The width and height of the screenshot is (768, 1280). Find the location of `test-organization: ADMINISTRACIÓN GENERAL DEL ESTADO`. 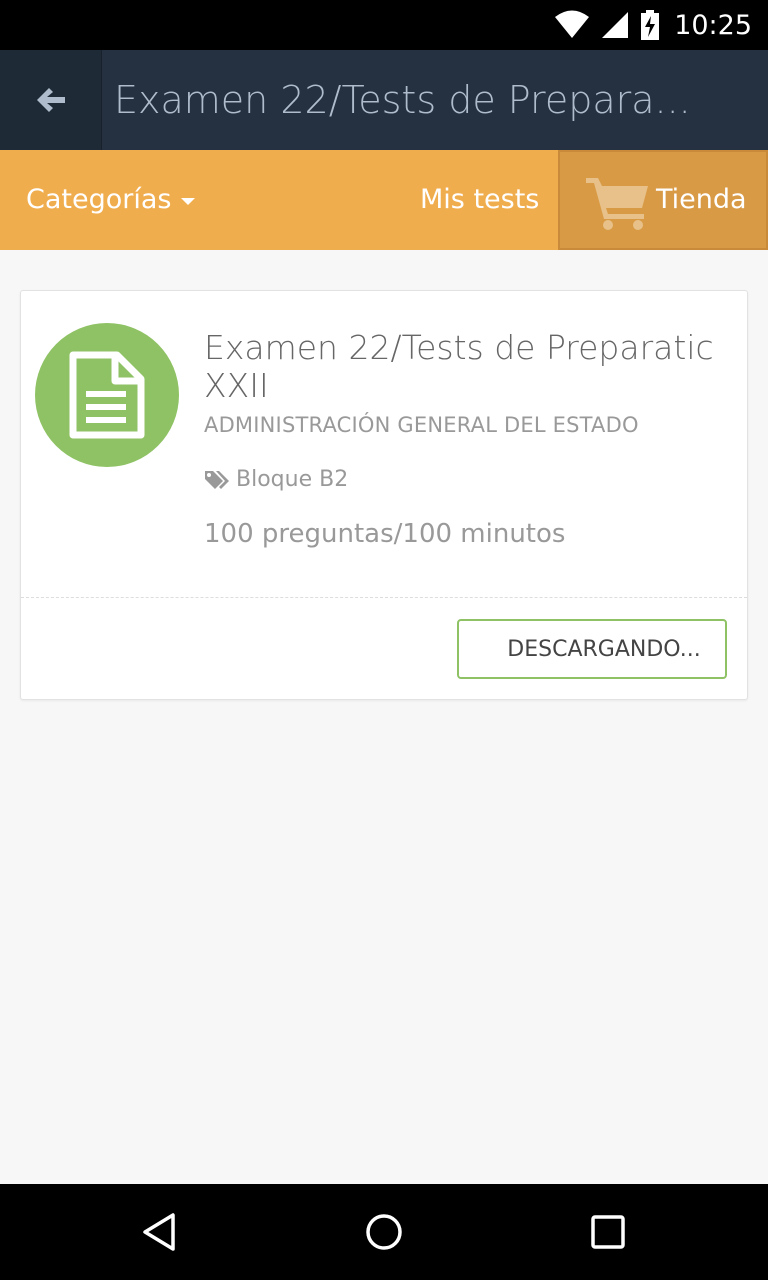

test-organization: ADMINISTRACIÓN GENERAL DEL ESTADO is located at coordinates (421, 425).